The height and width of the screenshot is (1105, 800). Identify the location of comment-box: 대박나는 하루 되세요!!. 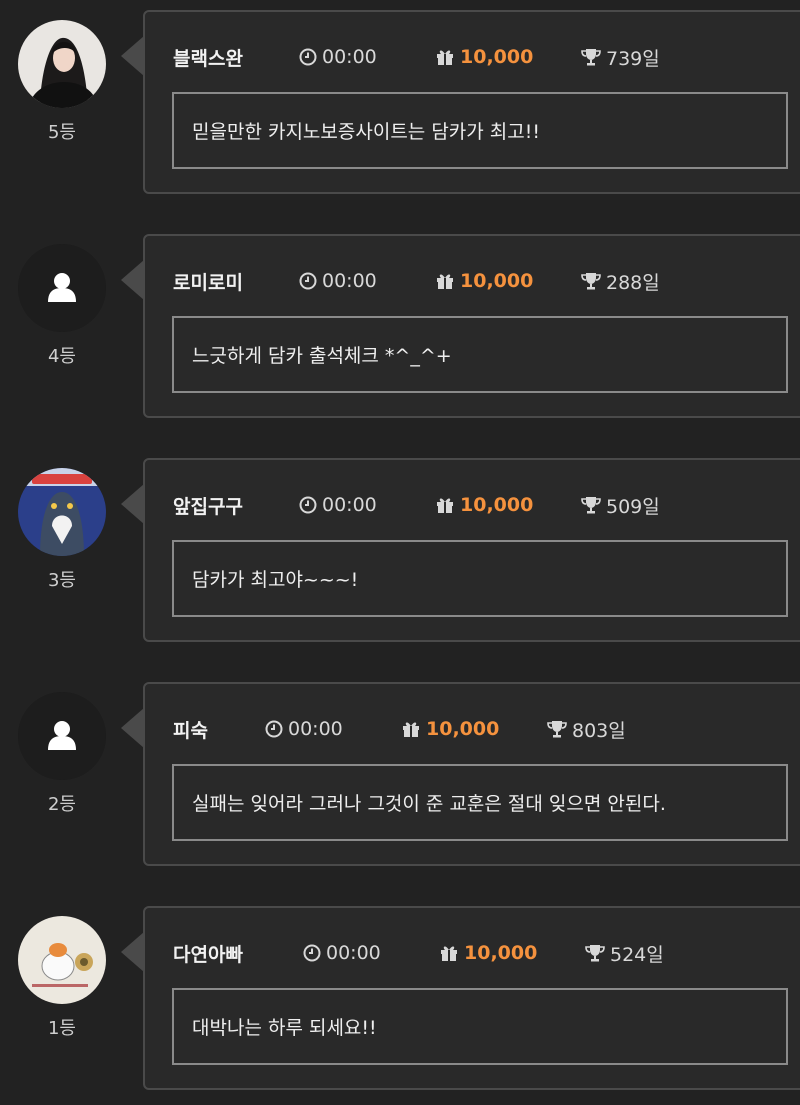
(480, 1026).